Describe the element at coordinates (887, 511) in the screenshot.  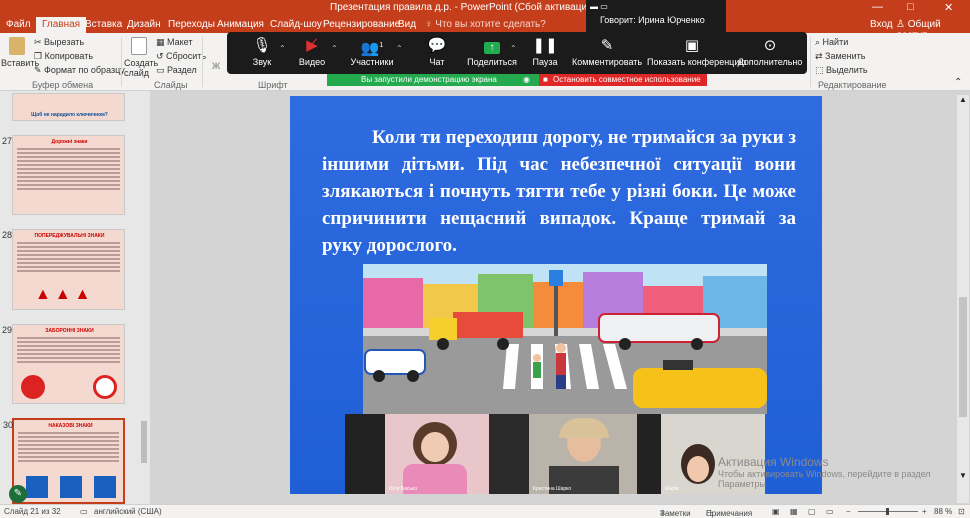
I see `zoom-slider-thumb` at that location.